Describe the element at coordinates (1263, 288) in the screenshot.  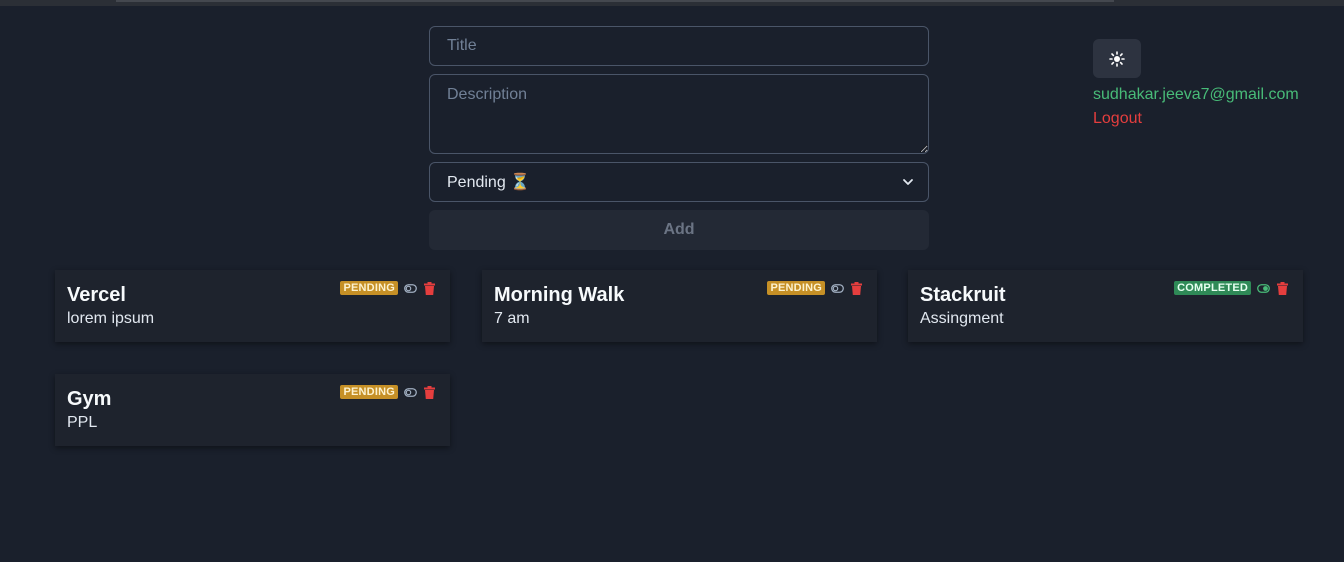
I see `toggle-on-icon` at that location.